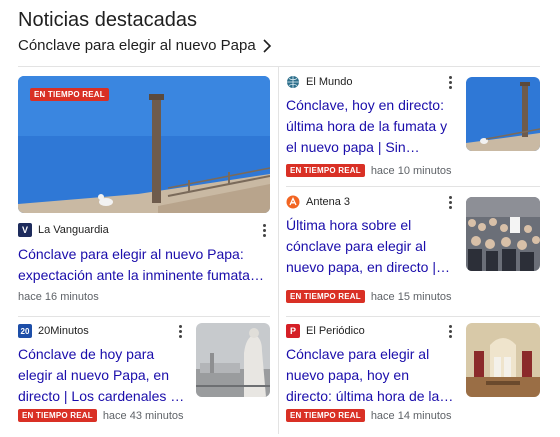 The height and width of the screenshot is (437, 560). I want to click on el-periodico-logo-icon: P, so click(293, 331).